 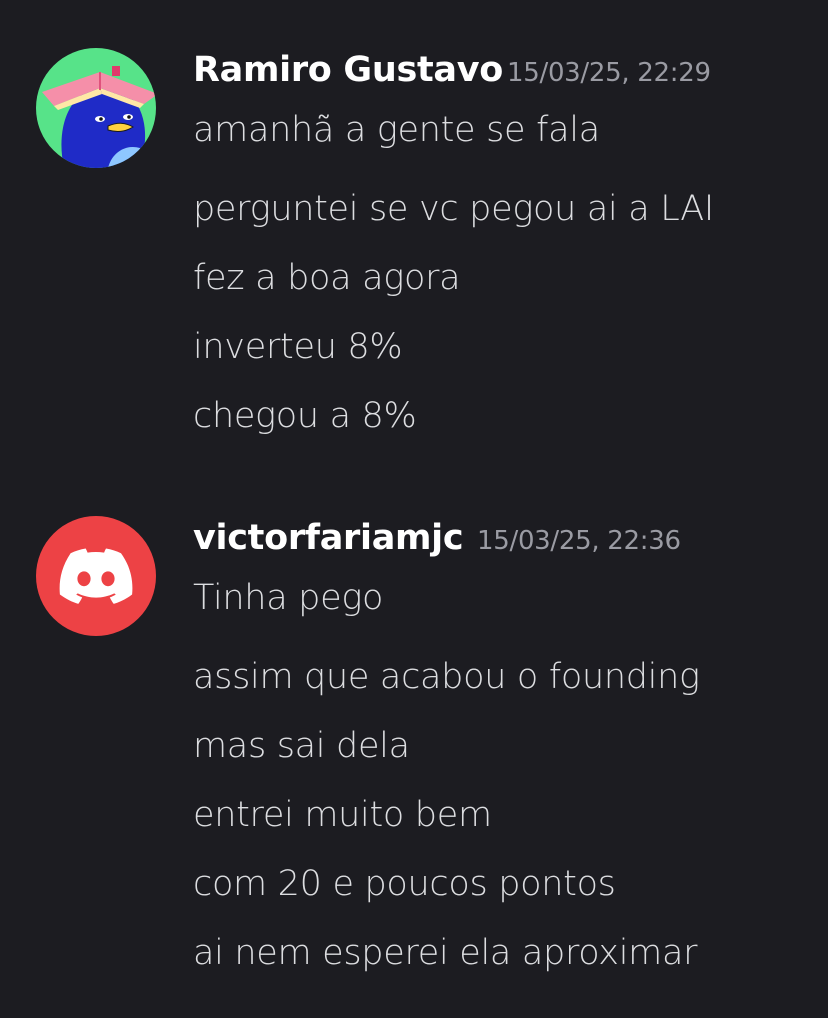 I want to click on message-line: entrei muito bem, so click(x=342, y=815).